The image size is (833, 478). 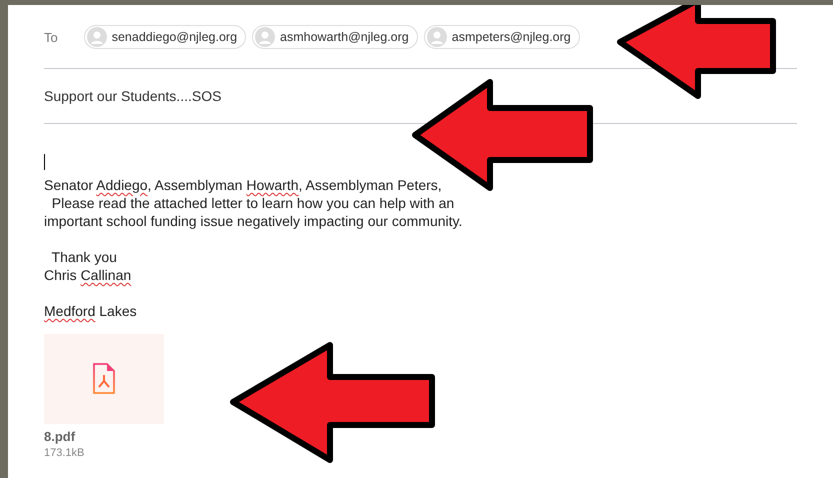 What do you see at coordinates (502, 37) in the screenshot?
I see `recipient-chip: asmpeters@njleg.org` at bounding box center [502, 37].